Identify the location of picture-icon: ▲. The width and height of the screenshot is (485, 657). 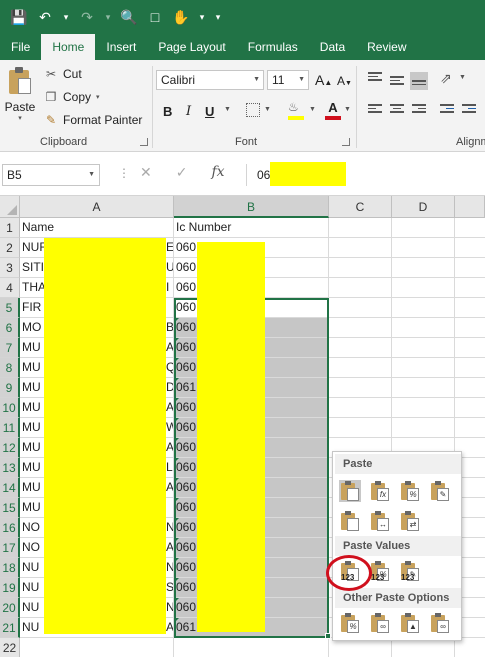
(410, 623).